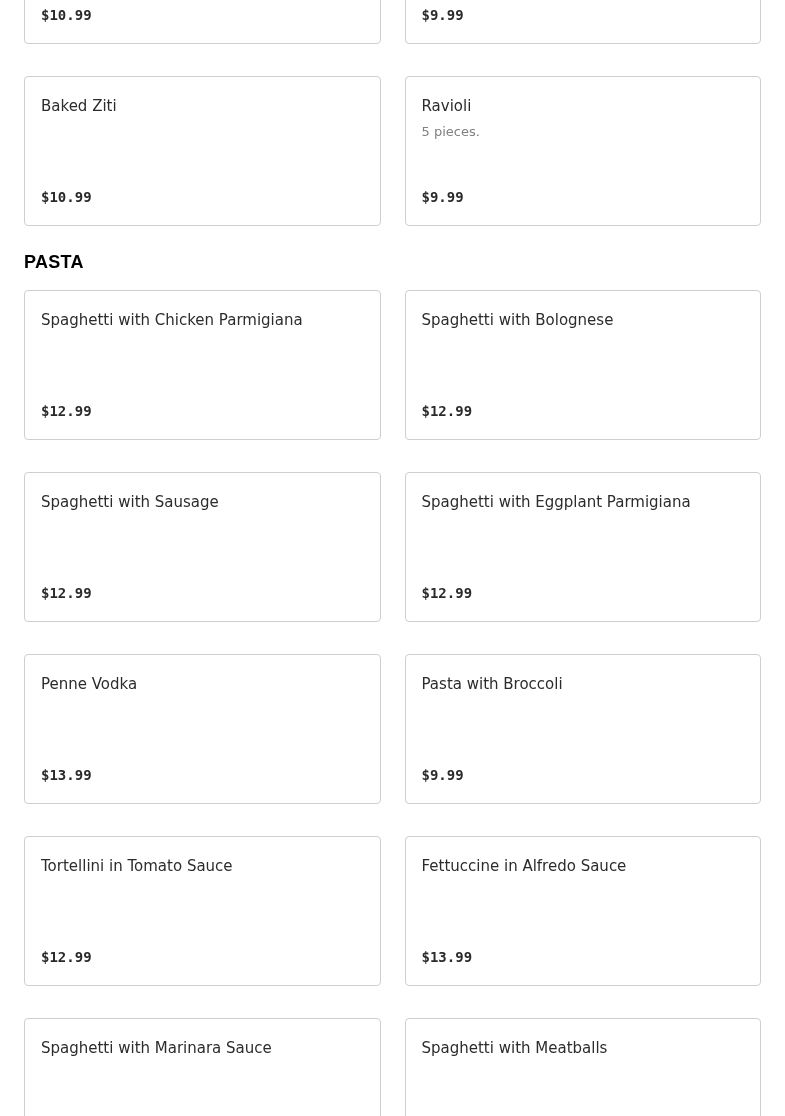 The image size is (785, 1116). What do you see at coordinates (137, 866) in the screenshot?
I see `item-name: Tortellini in Tomato Sauce` at bounding box center [137, 866].